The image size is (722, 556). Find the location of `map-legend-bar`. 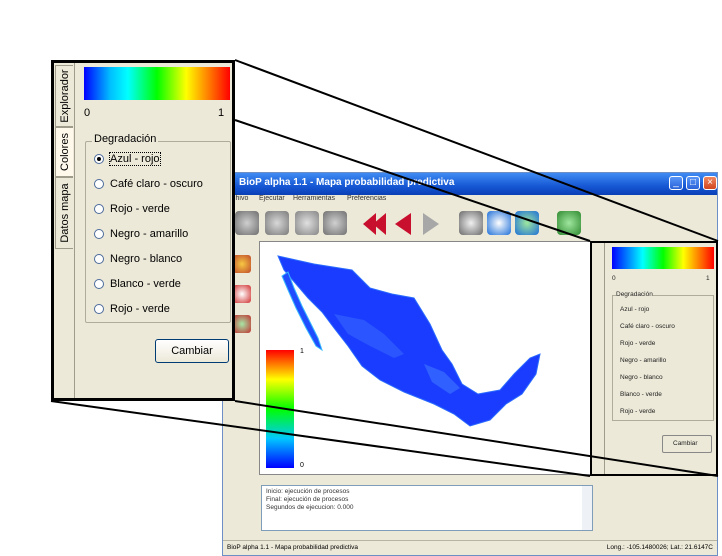

map-legend-bar is located at coordinates (280, 409).